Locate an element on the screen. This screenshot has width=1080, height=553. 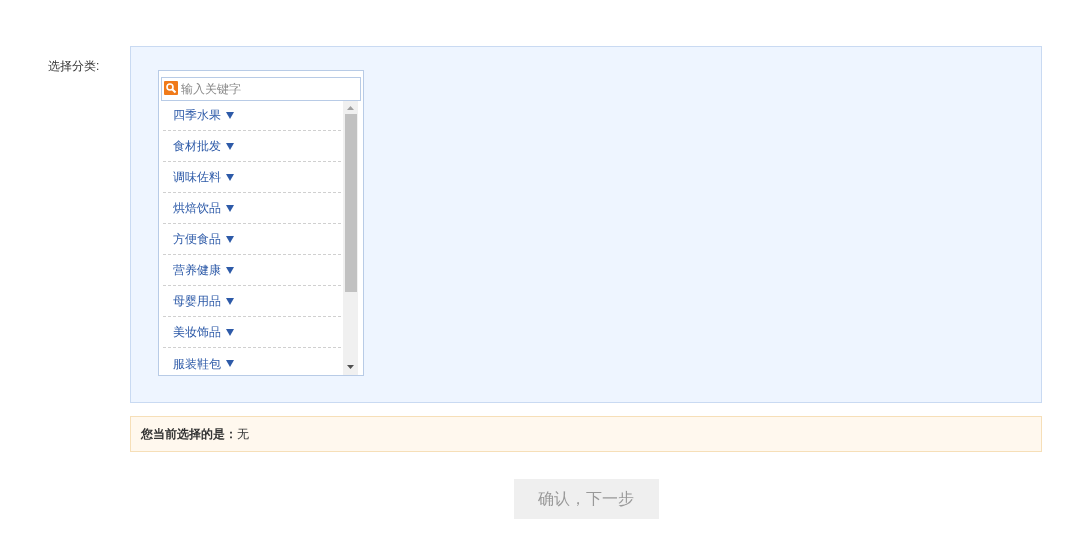
field-label: 选择分类: is located at coordinates (74, 66).